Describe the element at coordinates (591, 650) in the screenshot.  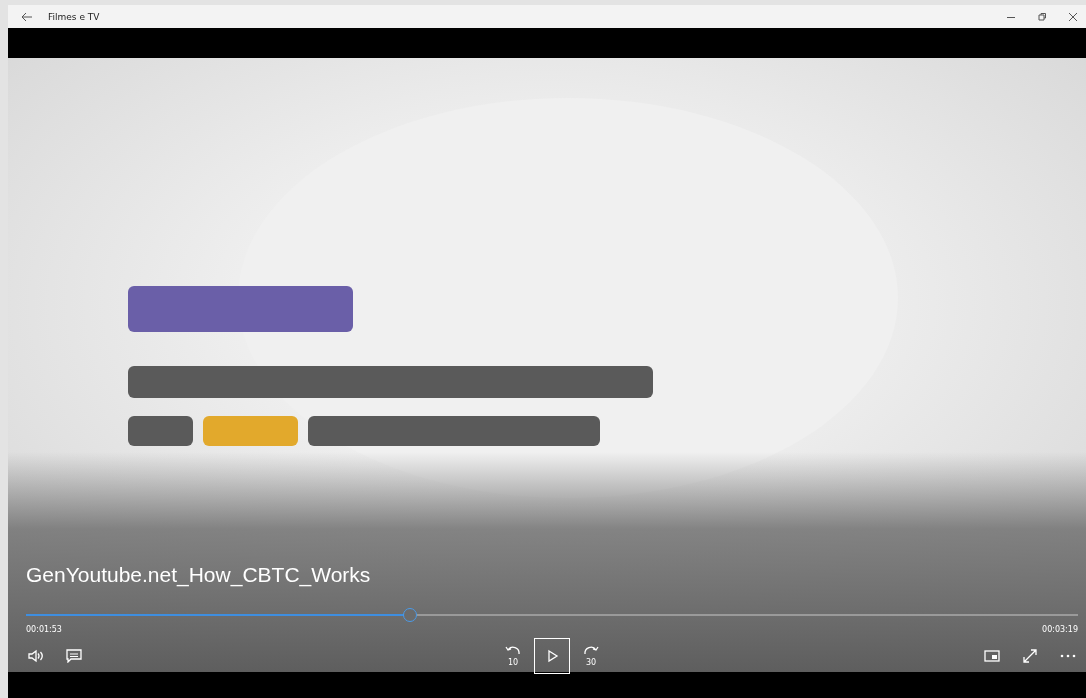
I see `forward-arrow-icon` at that location.